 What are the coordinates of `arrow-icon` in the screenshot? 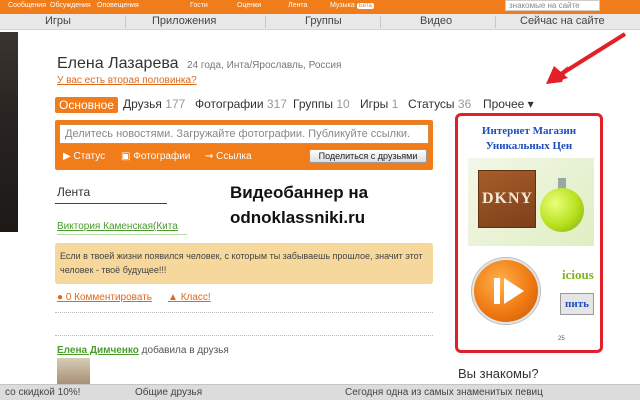 It's located at (586, 58).